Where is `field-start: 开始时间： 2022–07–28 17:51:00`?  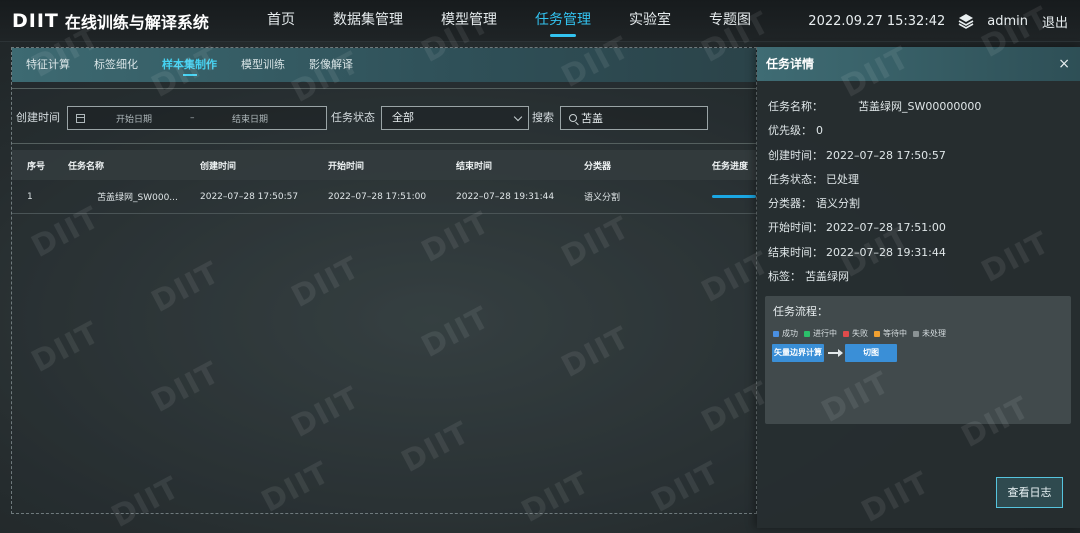 field-start: 开始时间： 2022–07–28 17:51:00 is located at coordinates (874, 231).